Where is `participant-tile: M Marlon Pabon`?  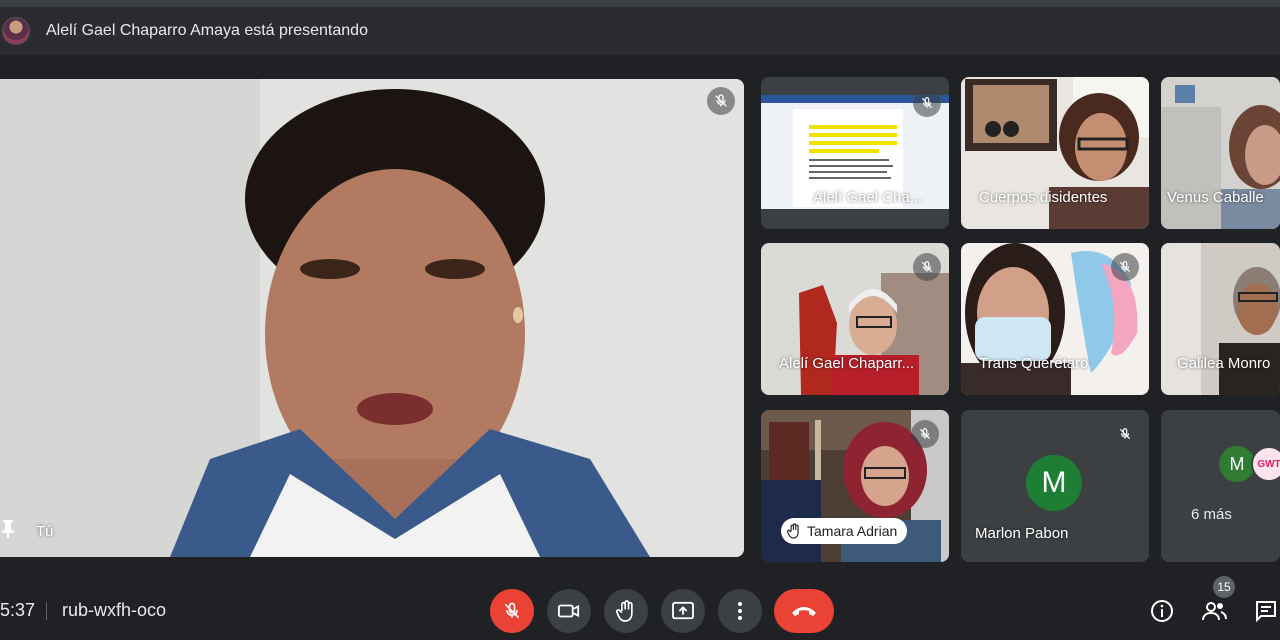 participant-tile: M Marlon Pabon is located at coordinates (1055, 486).